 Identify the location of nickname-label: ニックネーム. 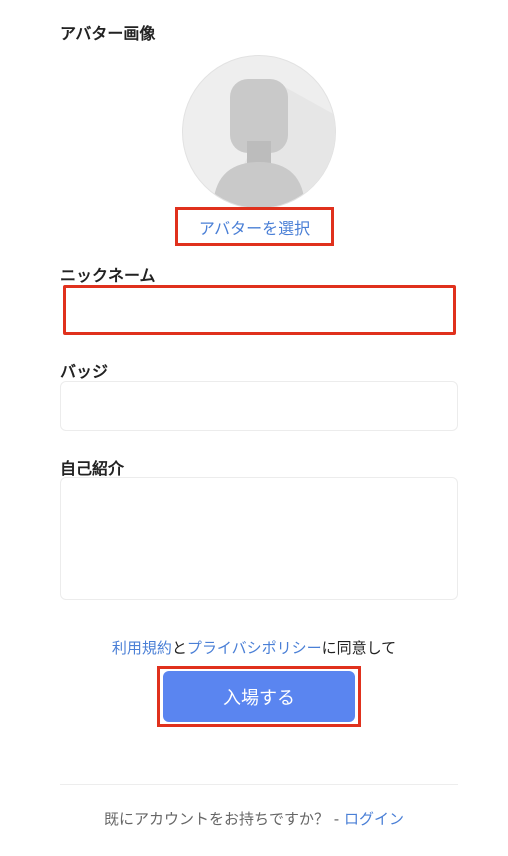
(108, 275).